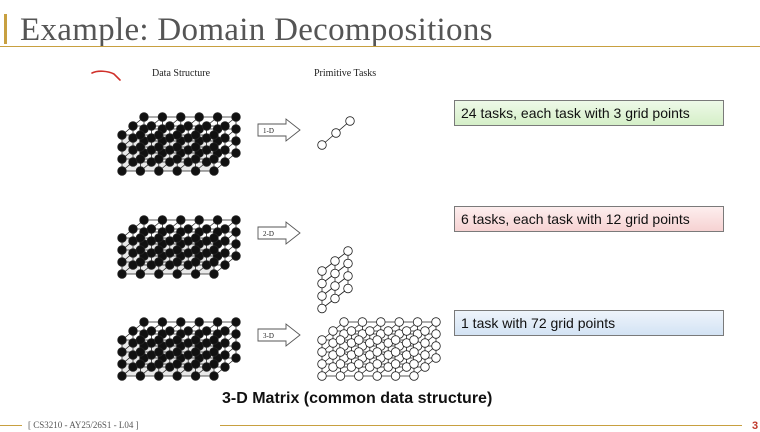  What do you see at coordinates (589, 323) in the screenshot?
I see `row3-description-box: 1 task with 72 grid points` at bounding box center [589, 323].